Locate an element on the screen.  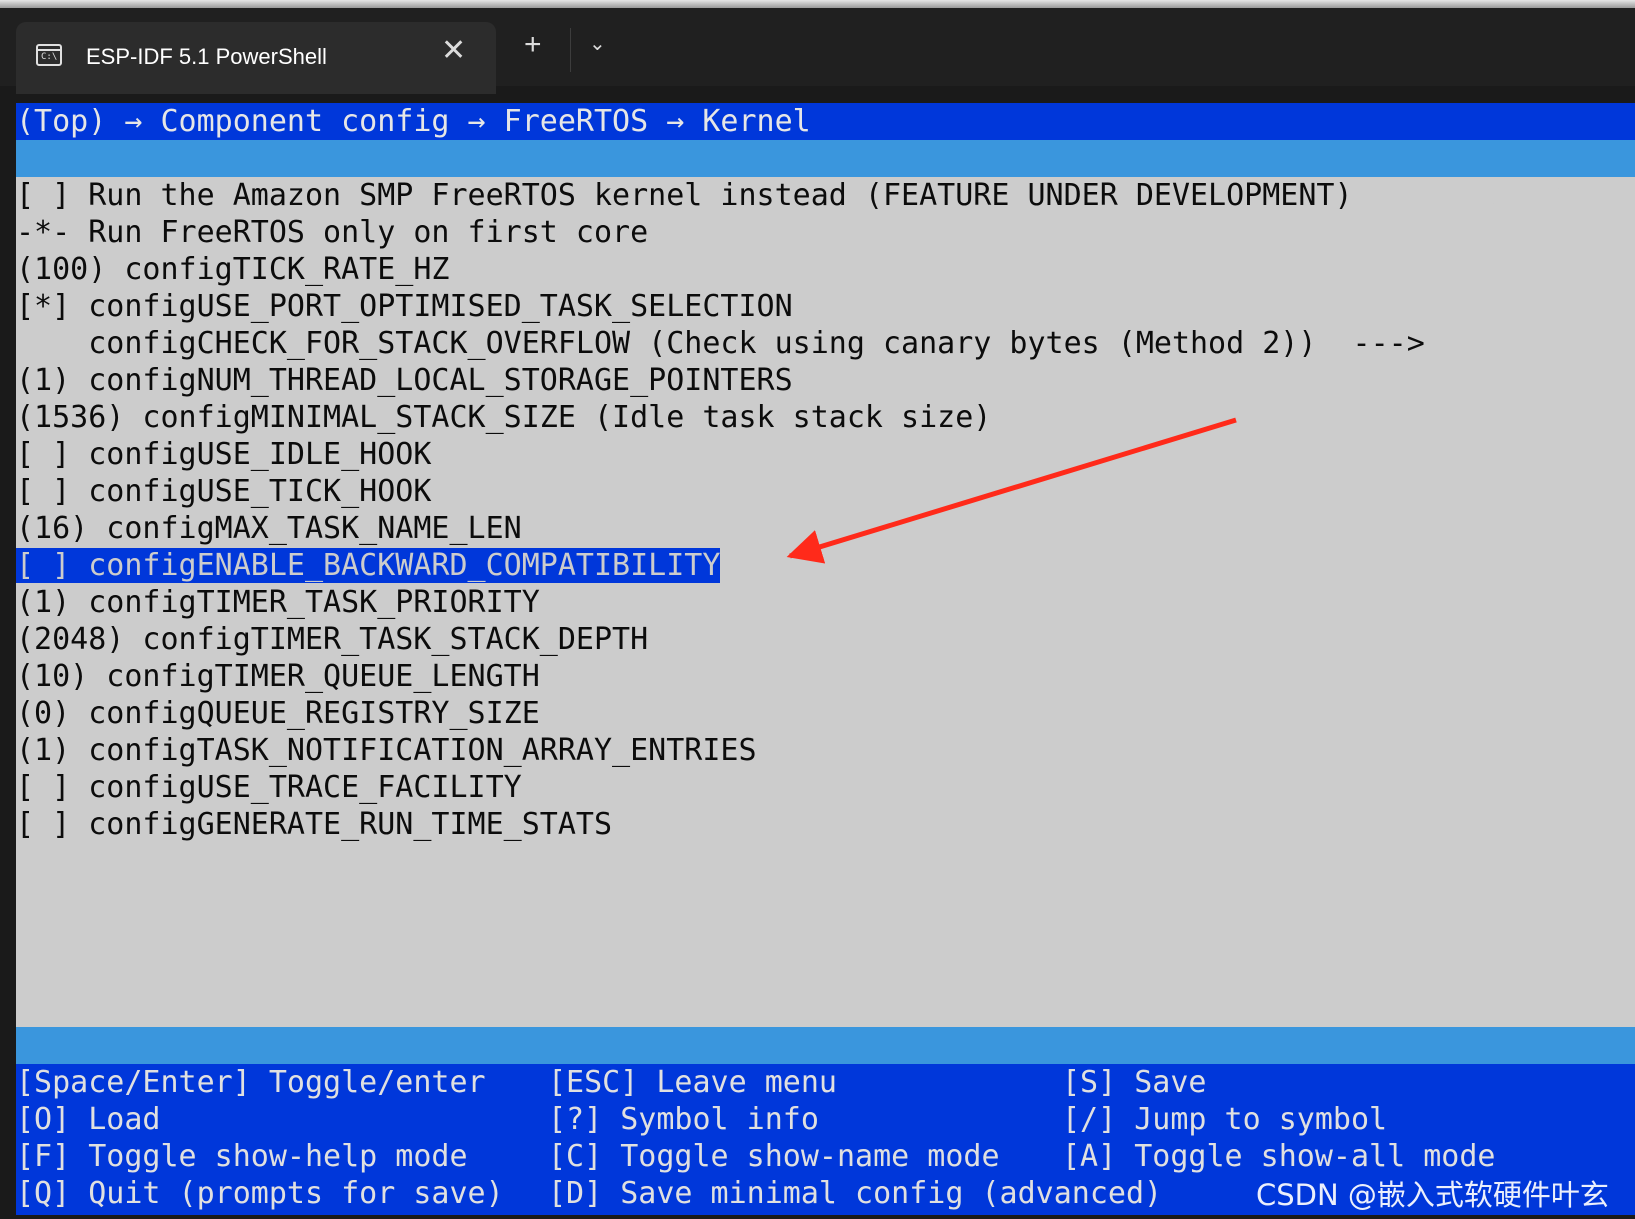
arrow-line is located at coordinates (1011, 490).